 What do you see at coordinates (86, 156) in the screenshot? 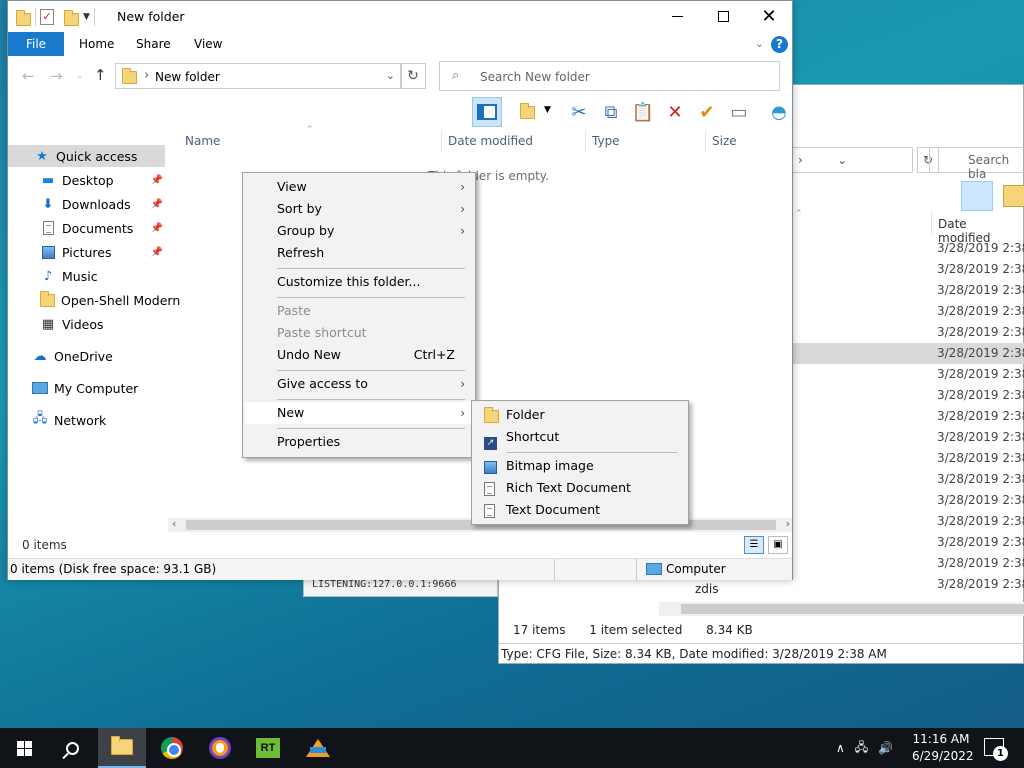
I see `sidebar-item-quick-access: ★ Quick access` at bounding box center [86, 156].